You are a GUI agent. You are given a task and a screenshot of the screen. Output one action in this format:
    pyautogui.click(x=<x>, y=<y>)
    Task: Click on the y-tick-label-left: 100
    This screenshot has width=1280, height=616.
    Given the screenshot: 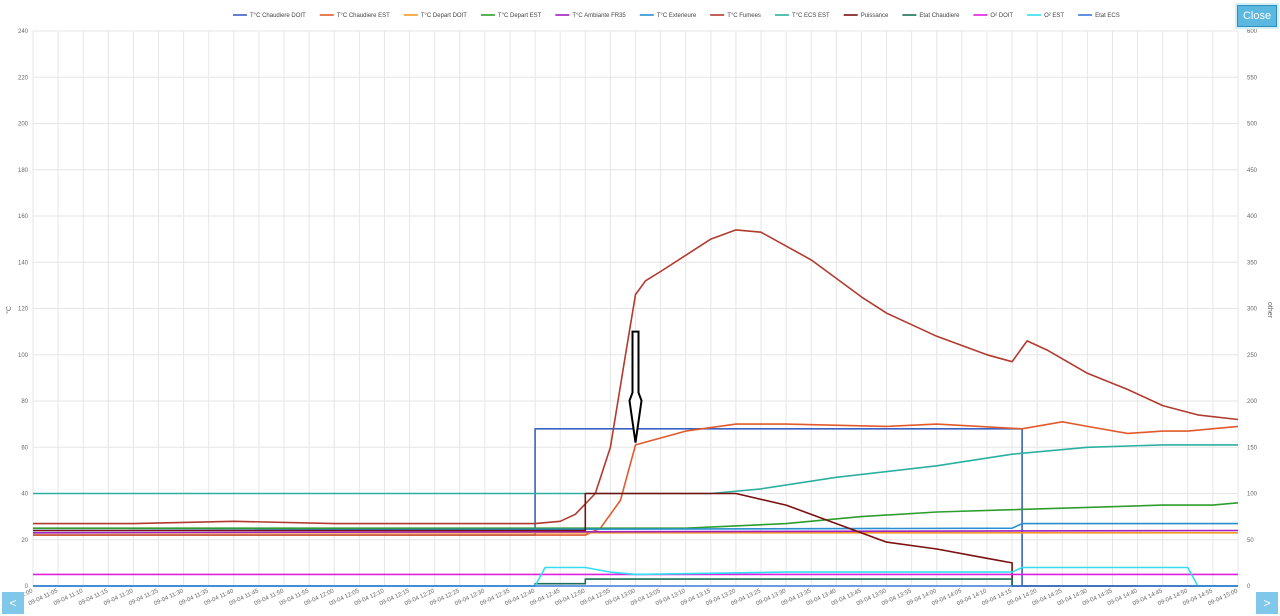 What is the action you would take?
    pyautogui.click(x=23, y=356)
    